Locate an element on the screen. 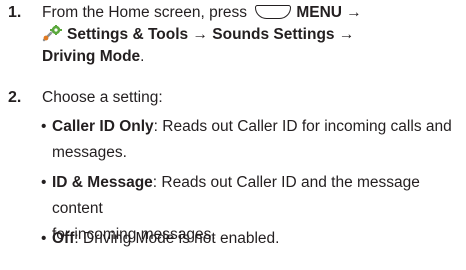 The image size is (466, 270). step-2-text: Choose a setting: is located at coordinates (102, 97).